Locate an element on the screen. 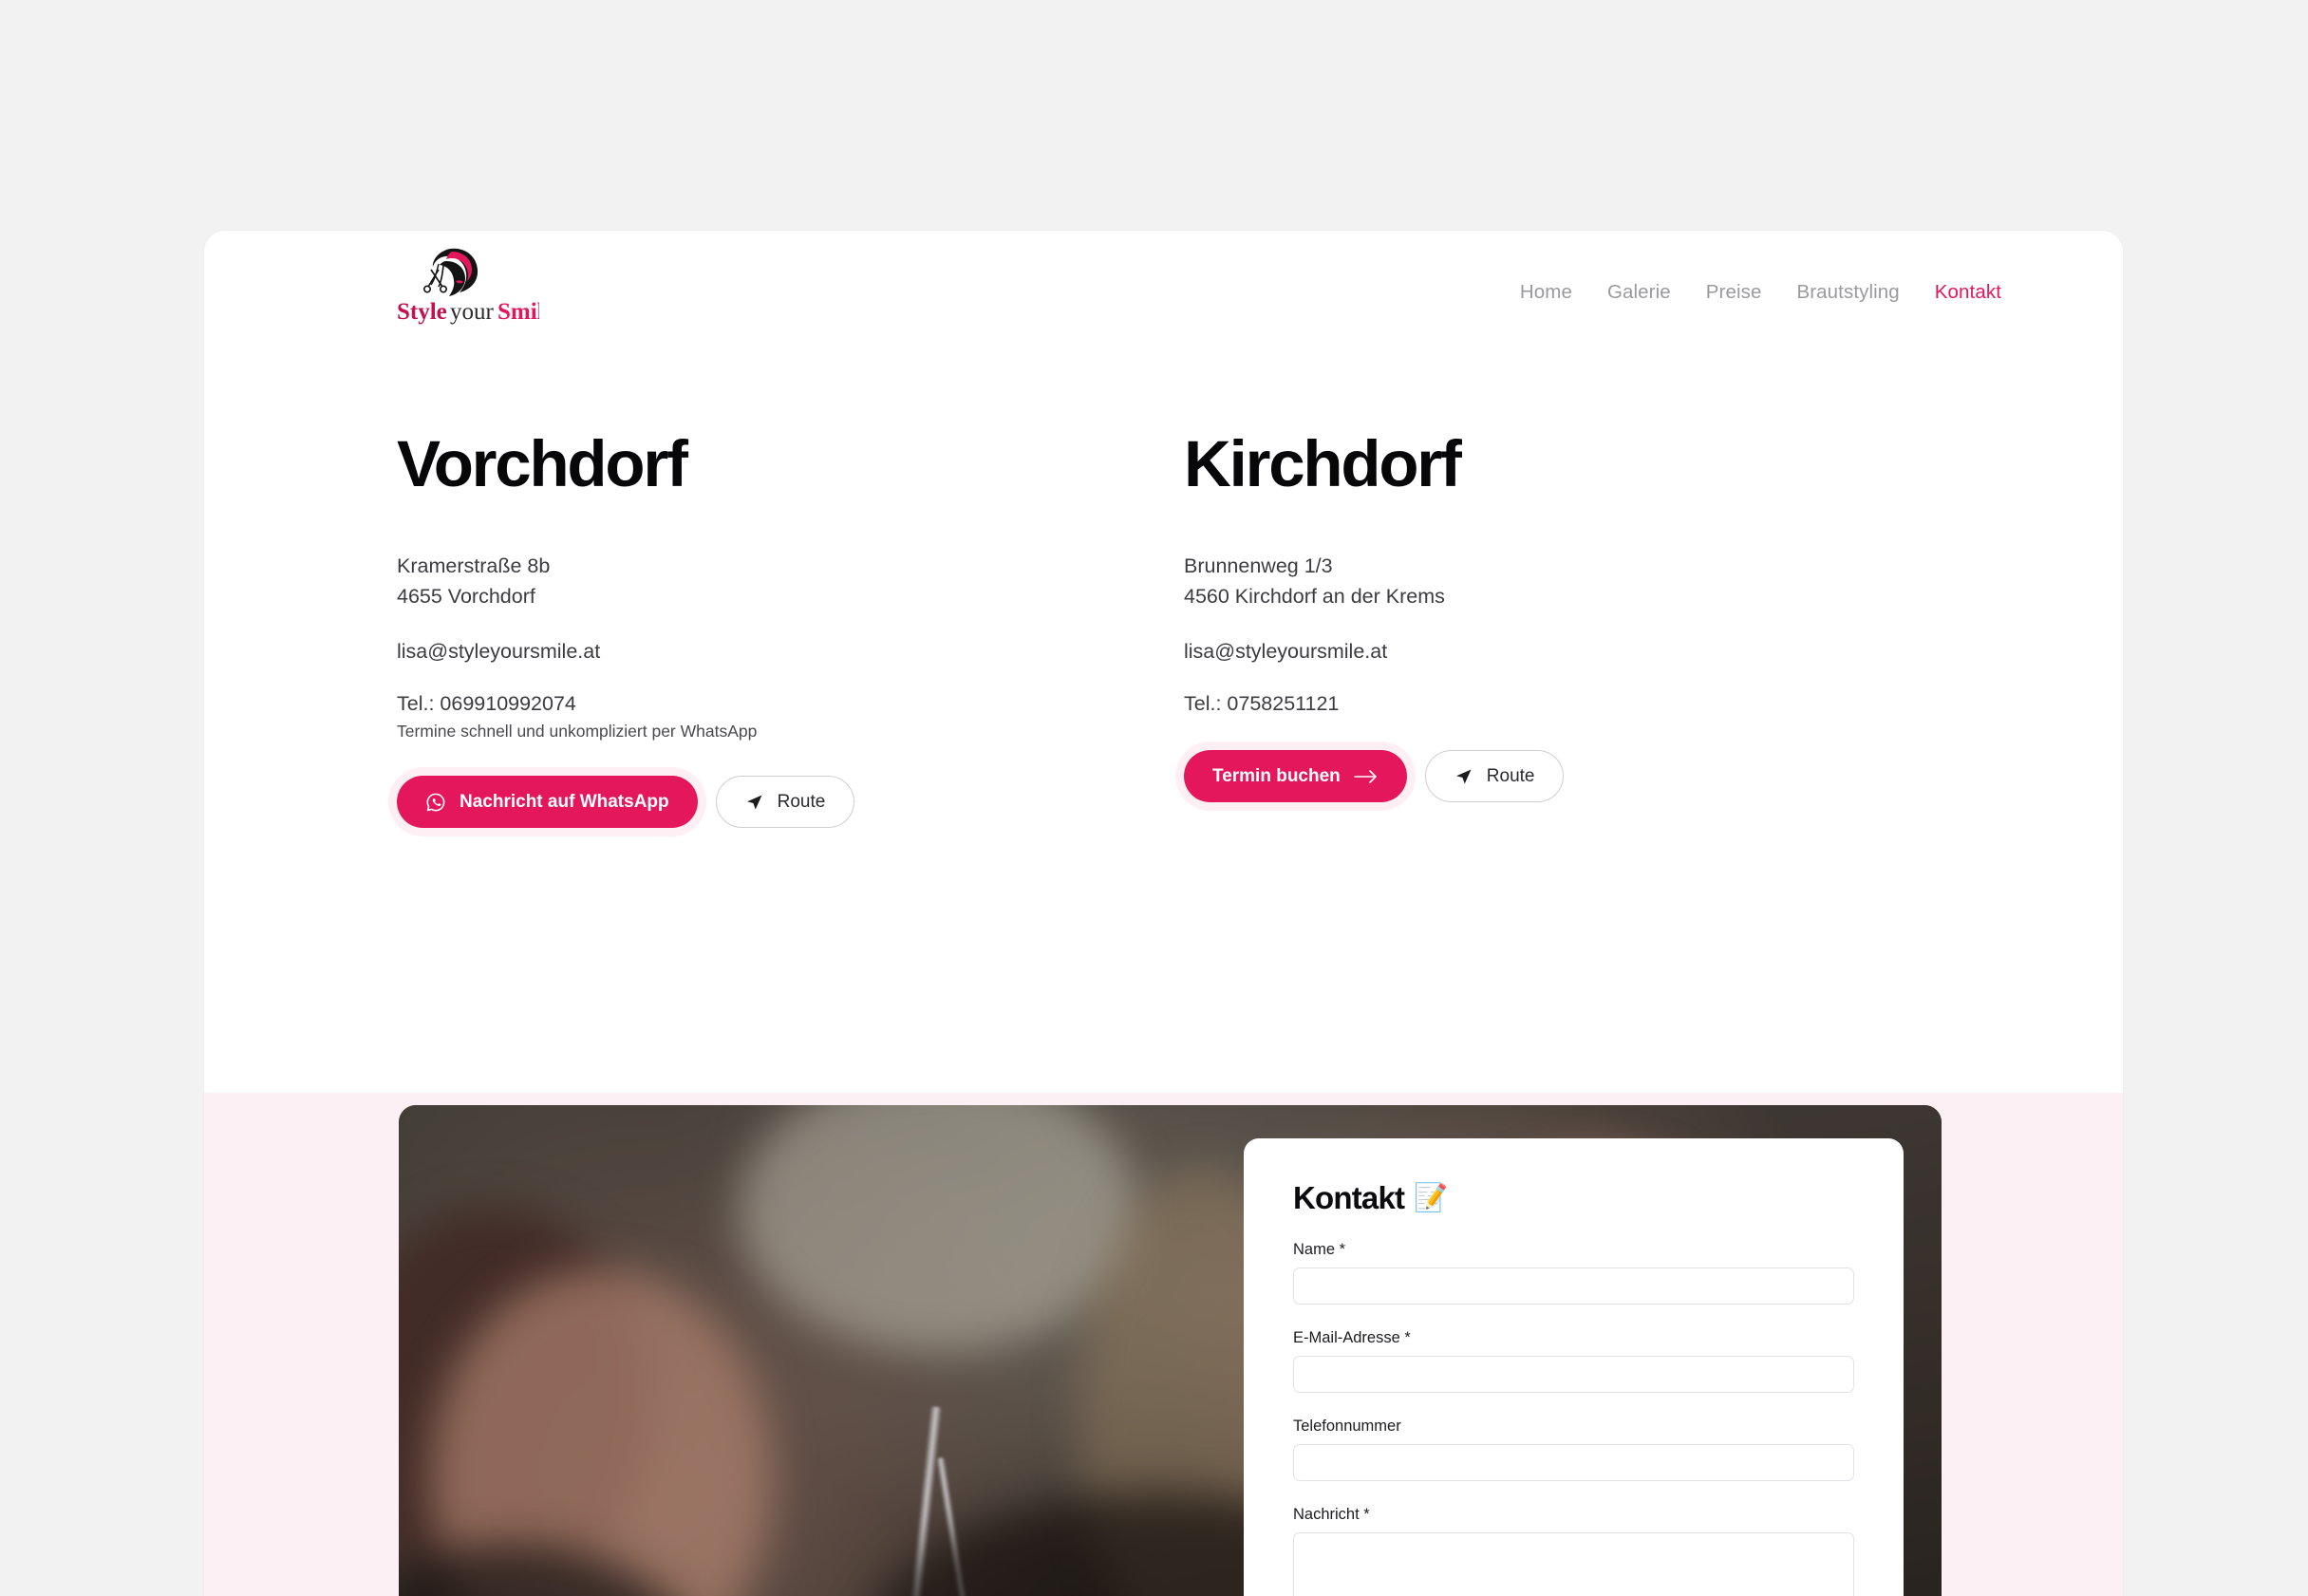  field-name: Name * is located at coordinates (1574, 1273).